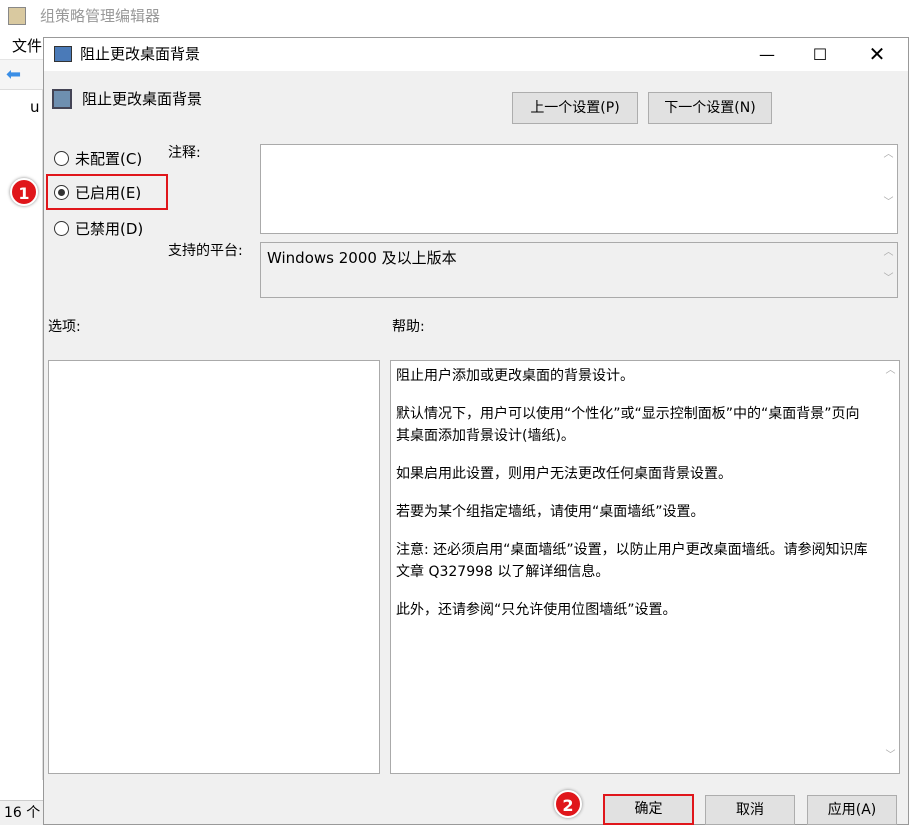 The height and width of the screenshot is (826, 909). Describe the element at coordinates (109, 228) in the screenshot. I see `radio-label: 已禁用(D)` at that location.